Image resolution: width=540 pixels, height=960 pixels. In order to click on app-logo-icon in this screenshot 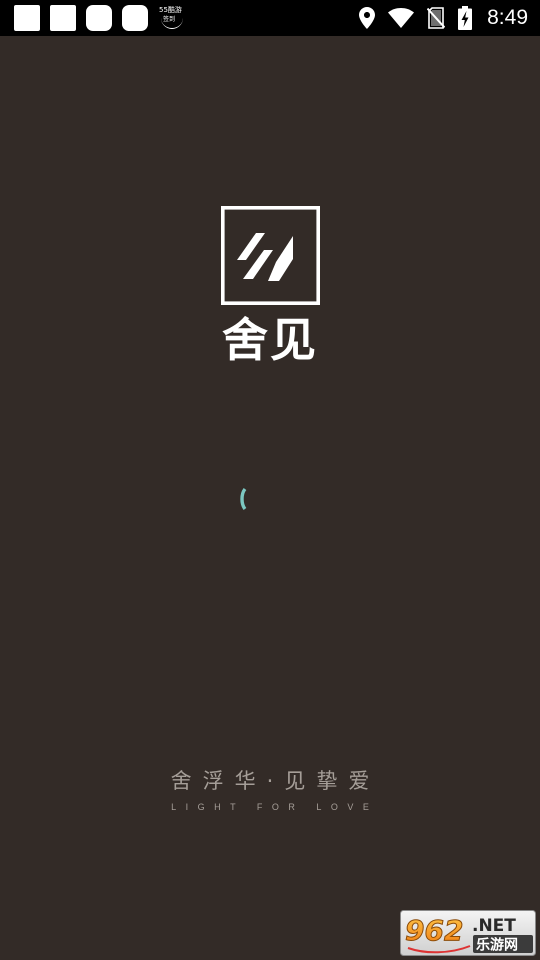, I will do `click(270, 255)`.